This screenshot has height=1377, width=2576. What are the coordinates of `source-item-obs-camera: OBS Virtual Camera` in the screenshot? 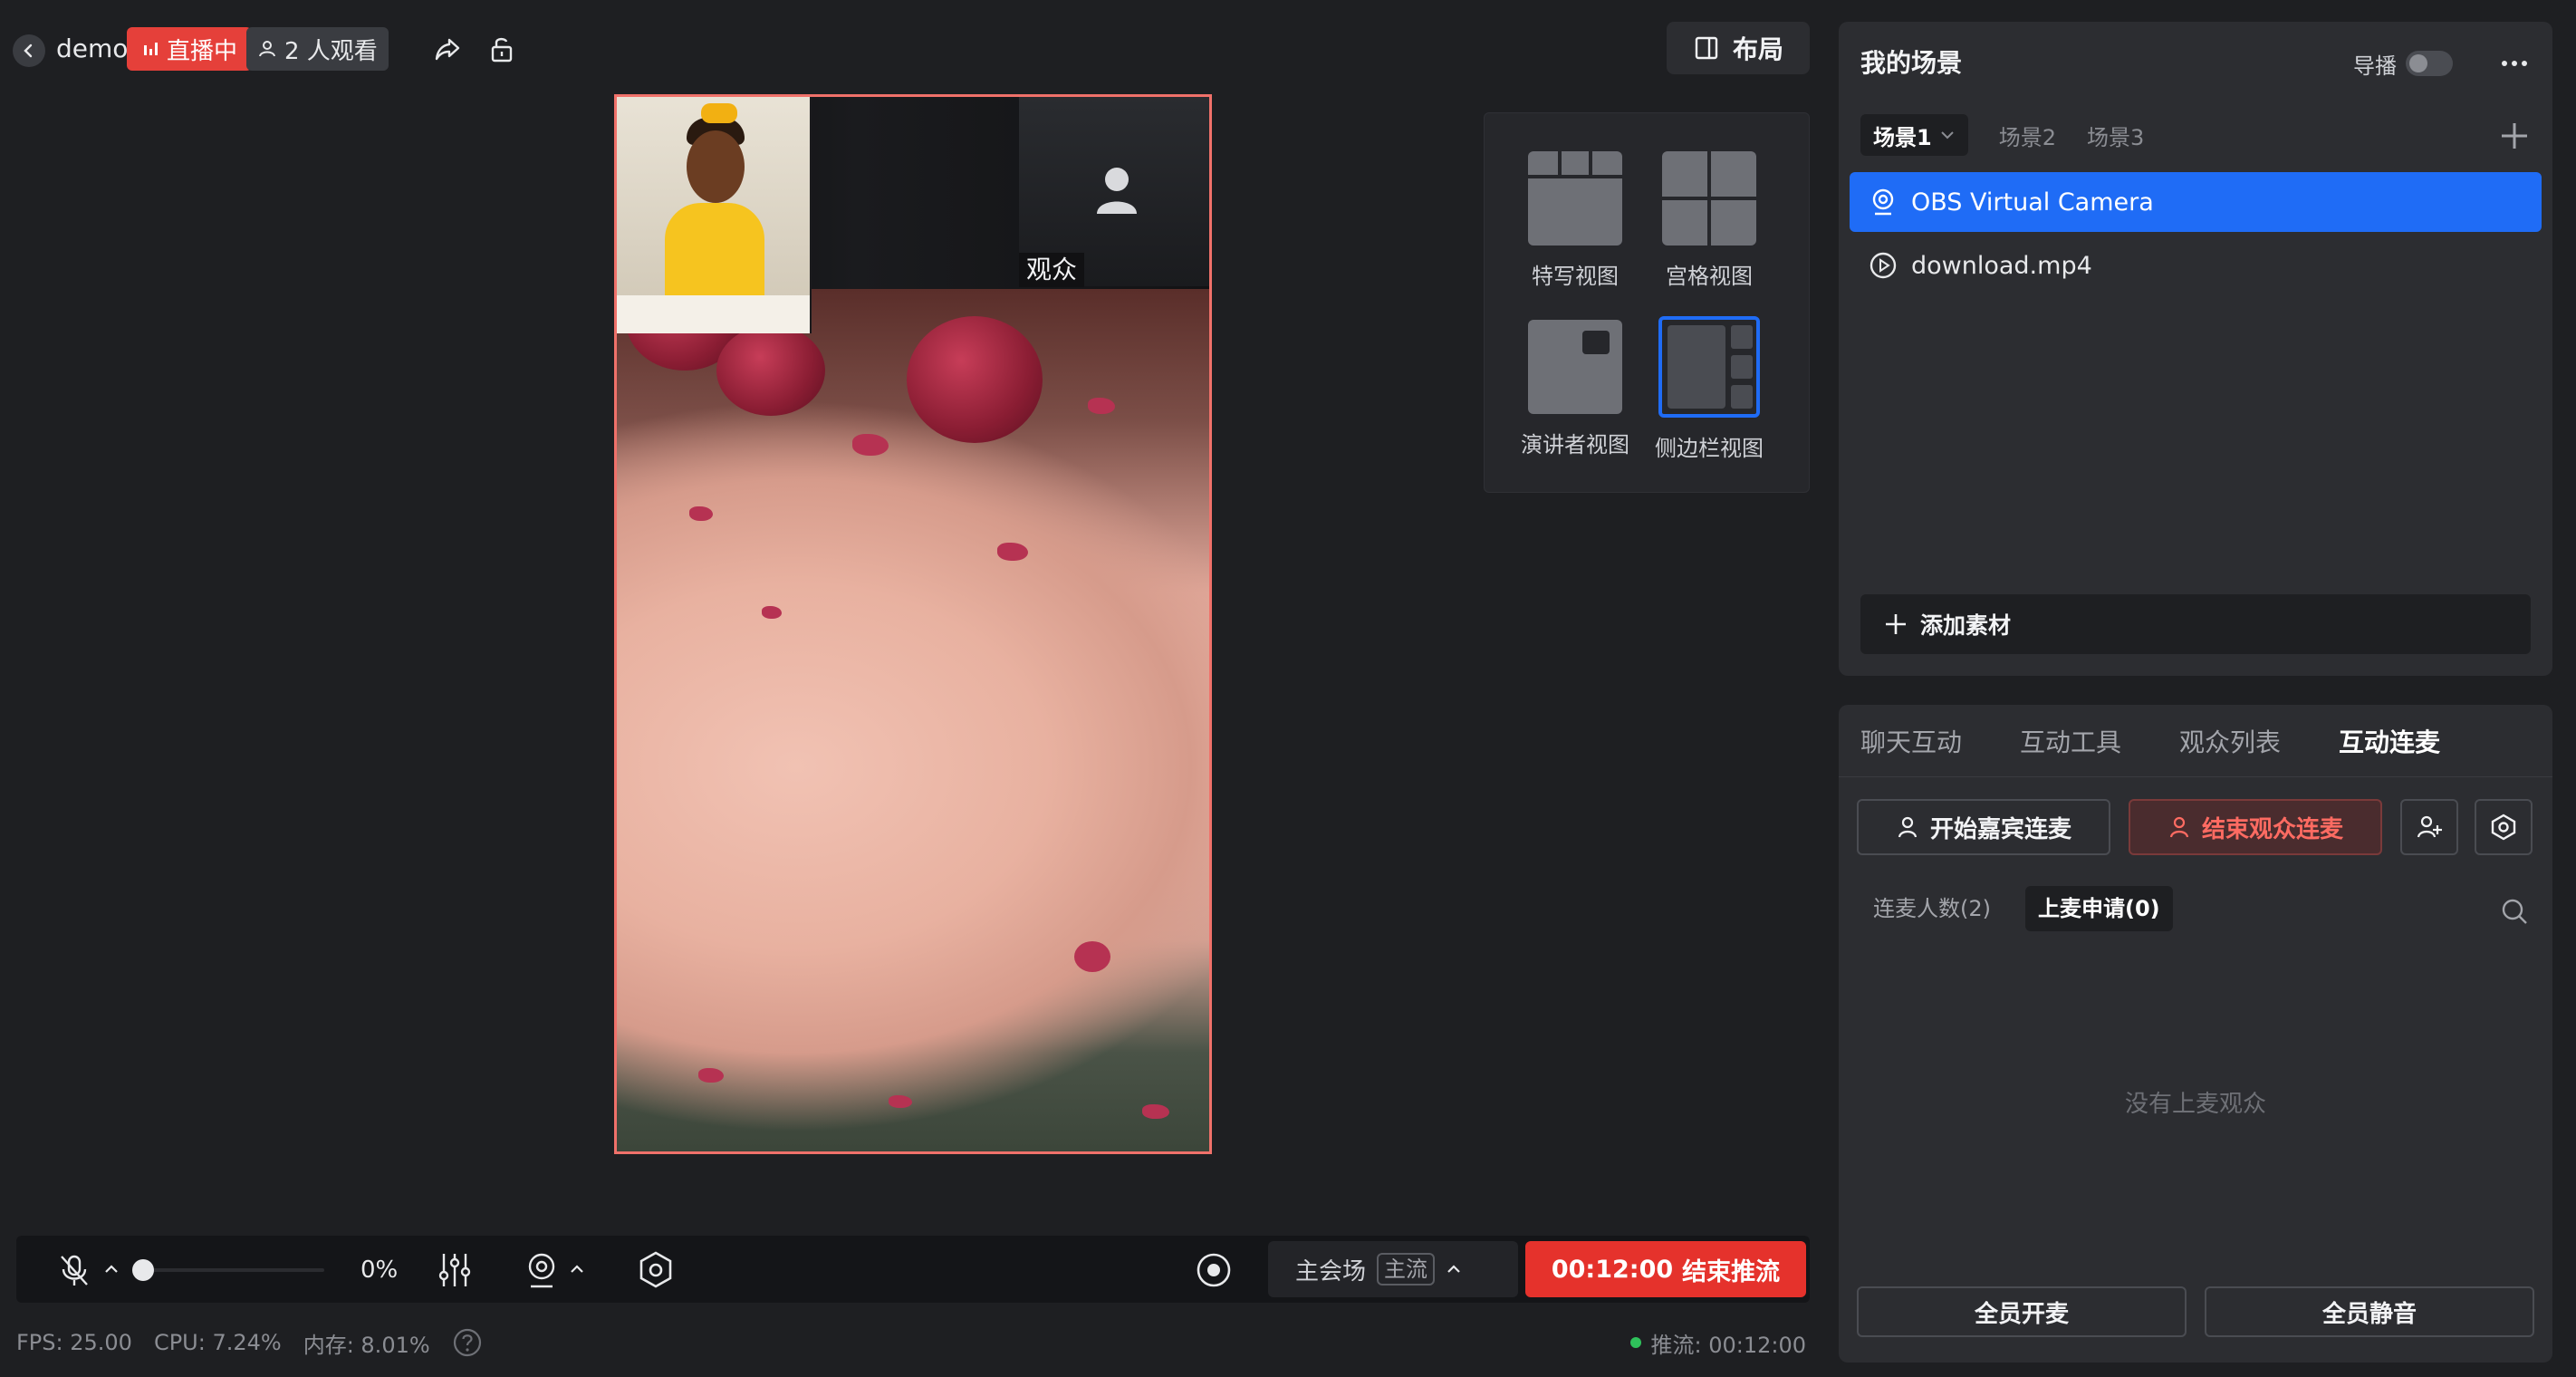 It's located at (2196, 202).